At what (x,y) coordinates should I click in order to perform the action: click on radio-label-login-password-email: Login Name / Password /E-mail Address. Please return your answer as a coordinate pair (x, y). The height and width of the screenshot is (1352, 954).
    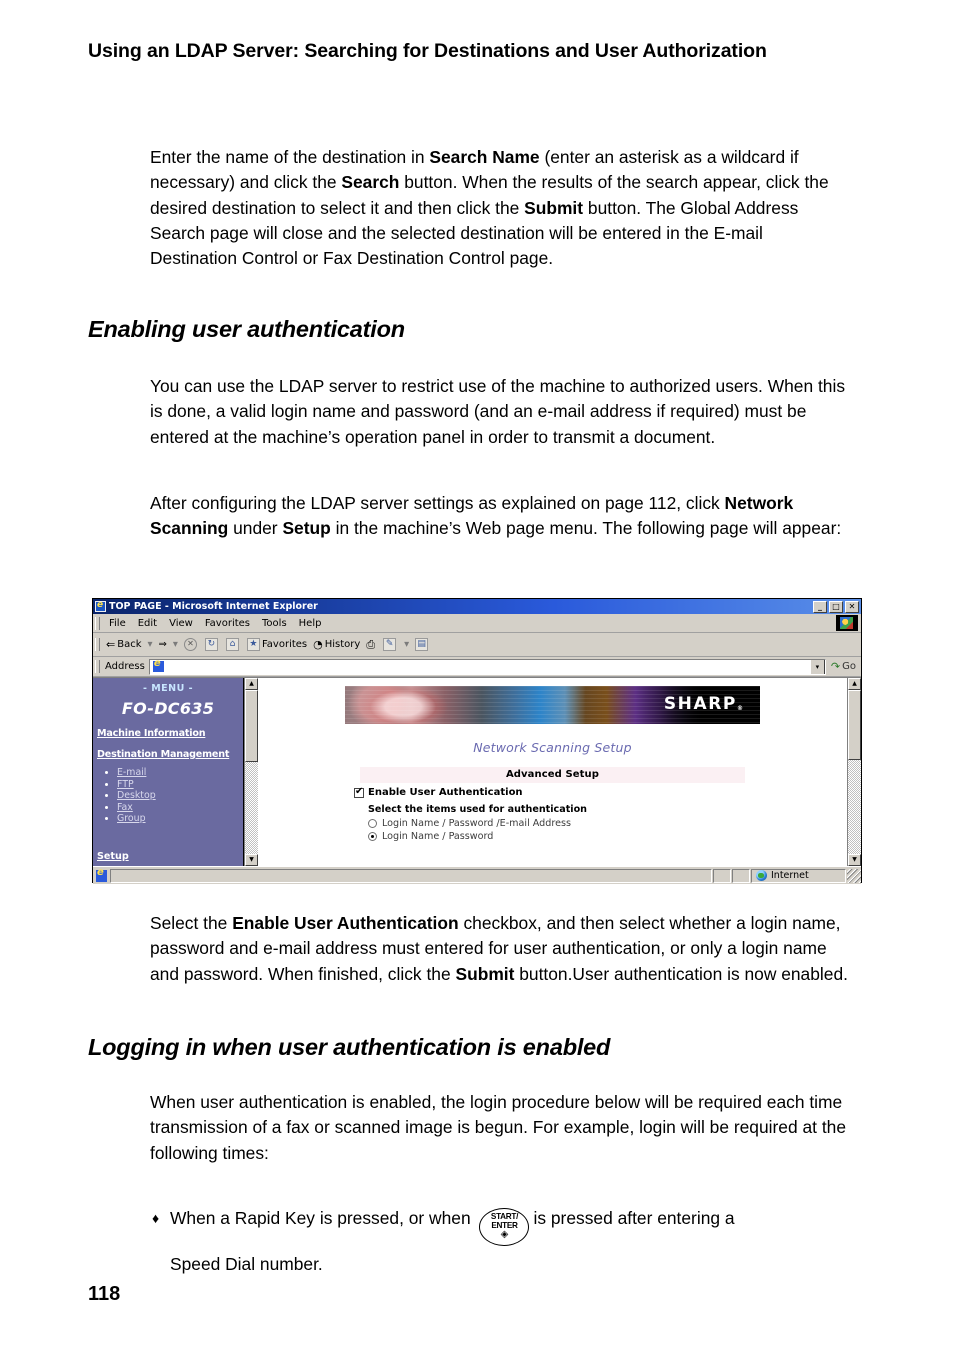
    Looking at the image, I should click on (476, 823).